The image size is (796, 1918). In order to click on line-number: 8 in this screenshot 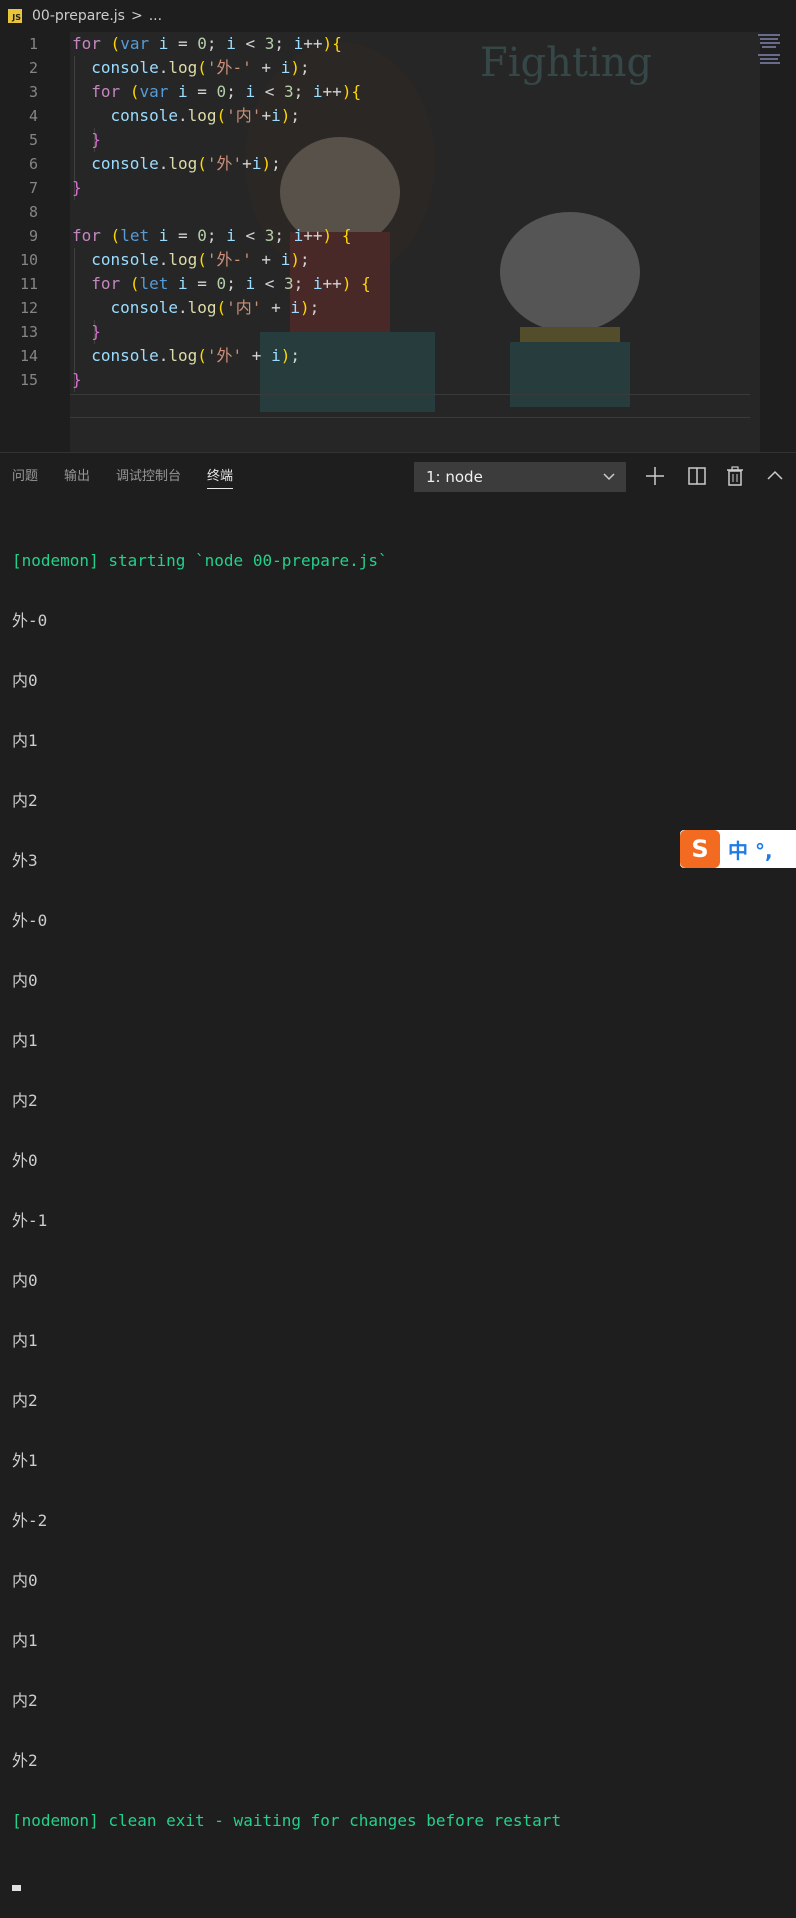, I will do `click(33, 212)`.